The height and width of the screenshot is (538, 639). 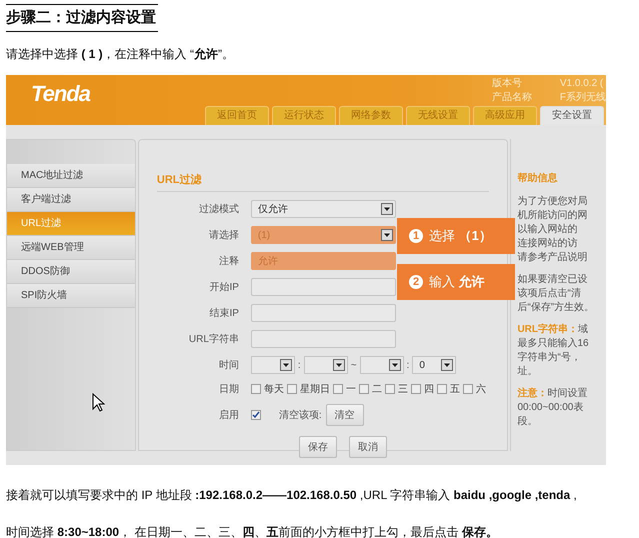 What do you see at coordinates (455, 389) in the screenshot?
I see `day-label: 五` at bounding box center [455, 389].